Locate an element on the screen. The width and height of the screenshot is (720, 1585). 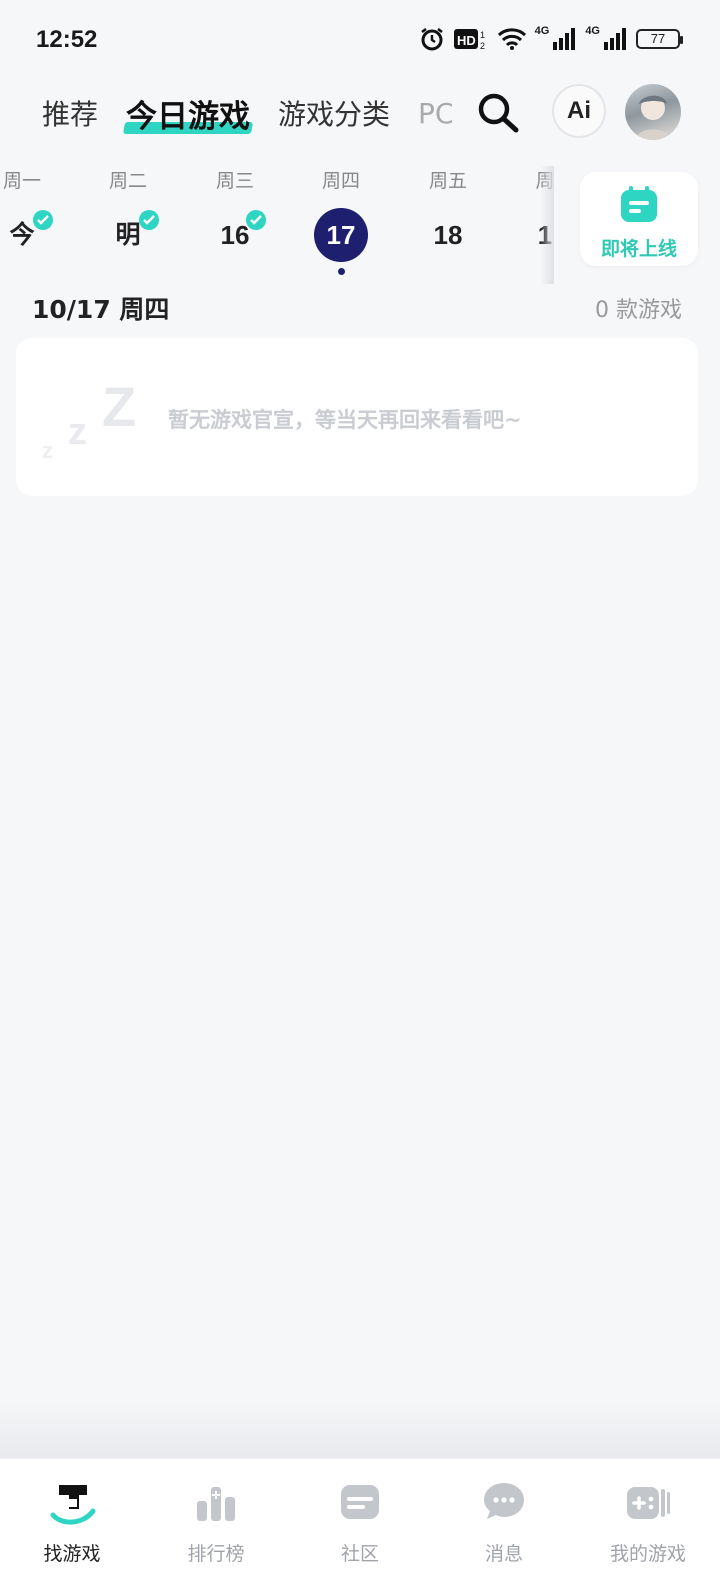
search-button is located at coordinates (499, 113).